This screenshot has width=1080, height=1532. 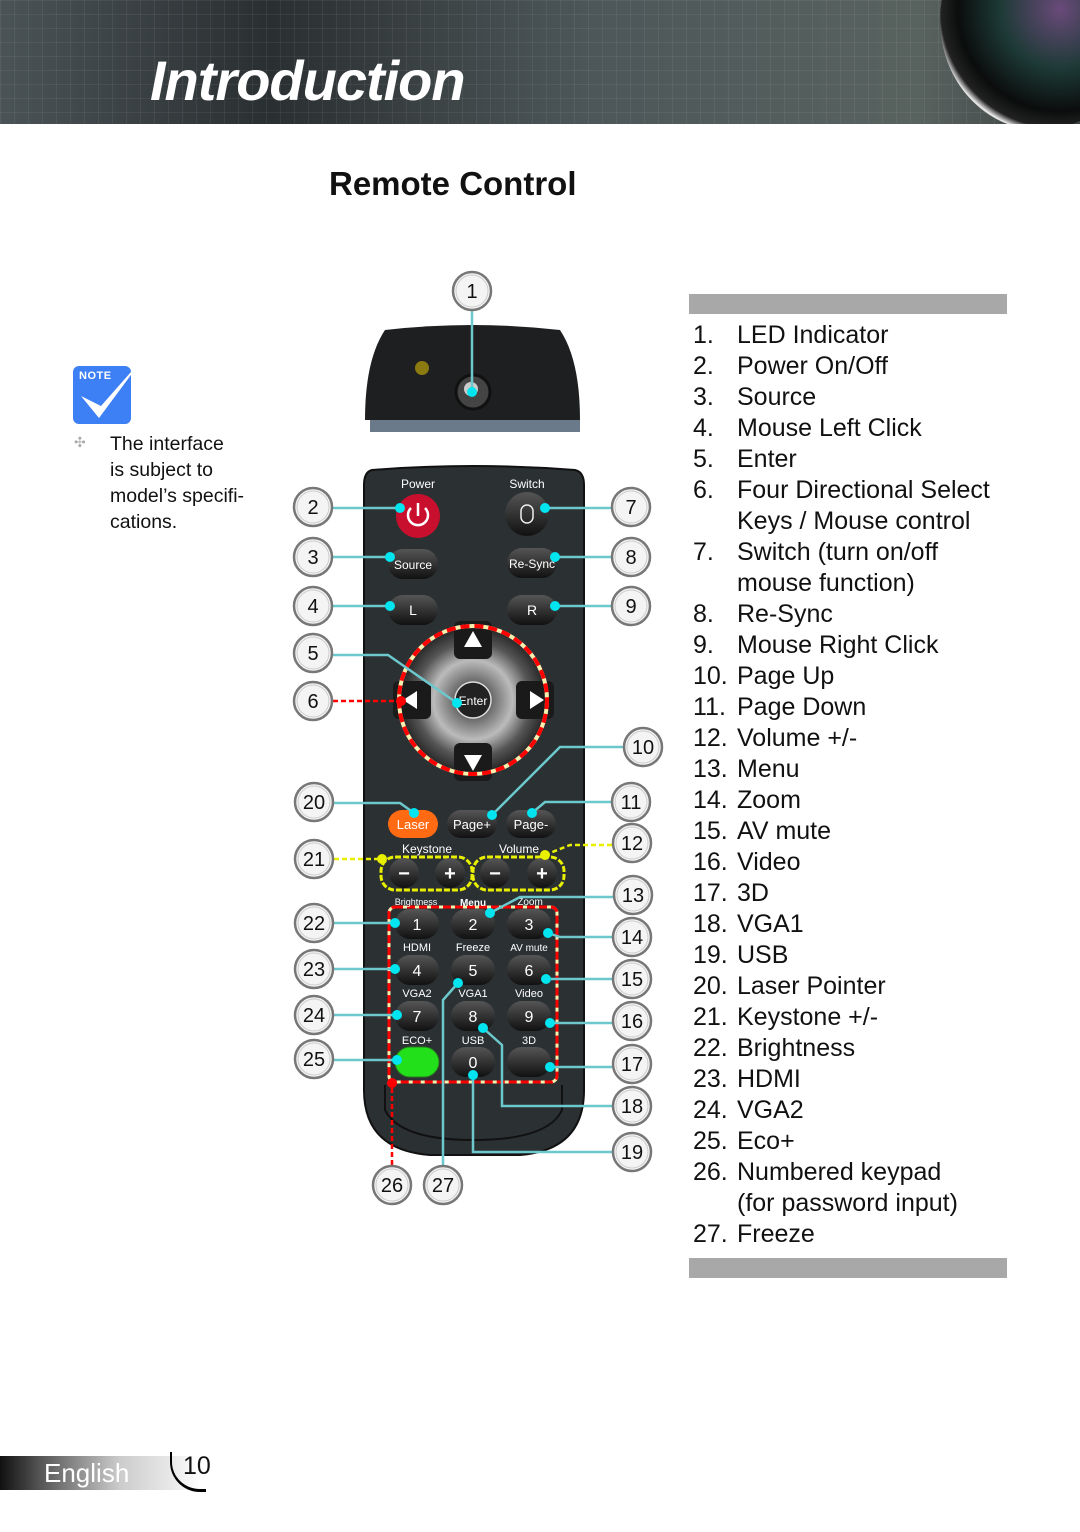 What do you see at coordinates (472, 994) in the screenshot?
I see `remote-label: VGA1` at bounding box center [472, 994].